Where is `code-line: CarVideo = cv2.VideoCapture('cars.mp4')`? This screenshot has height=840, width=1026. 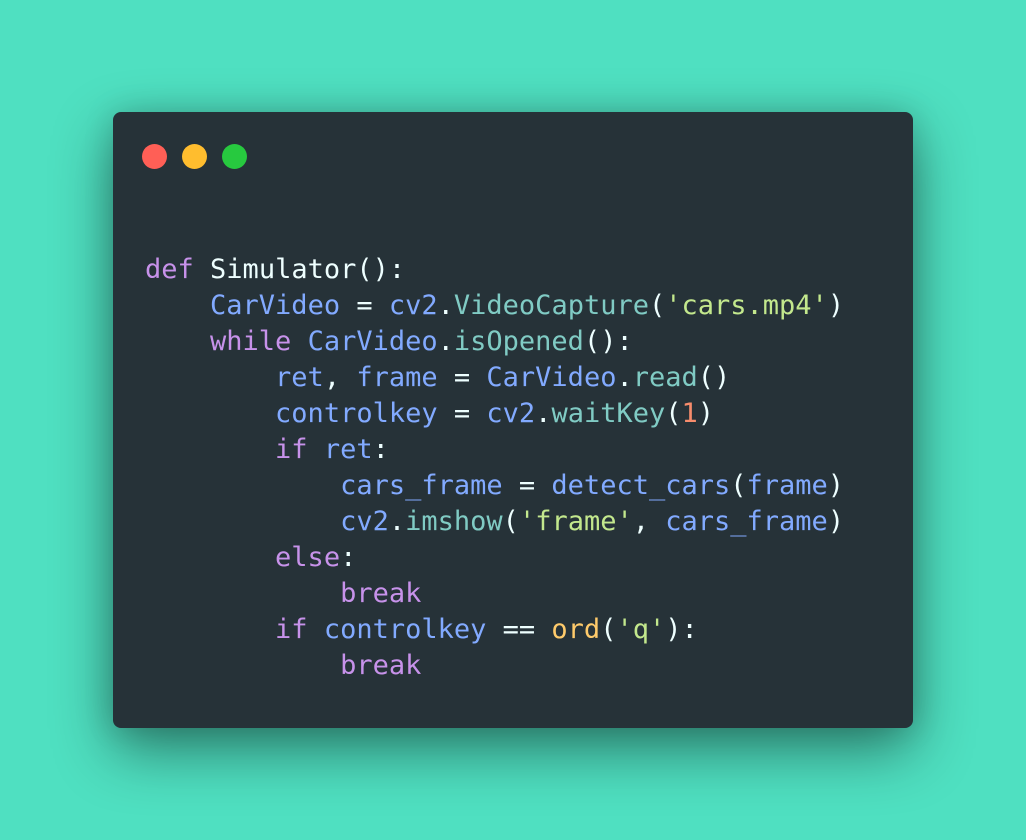
code-line: CarVideo = cv2.VideoCapture('cars.mp4') is located at coordinates (494, 306).